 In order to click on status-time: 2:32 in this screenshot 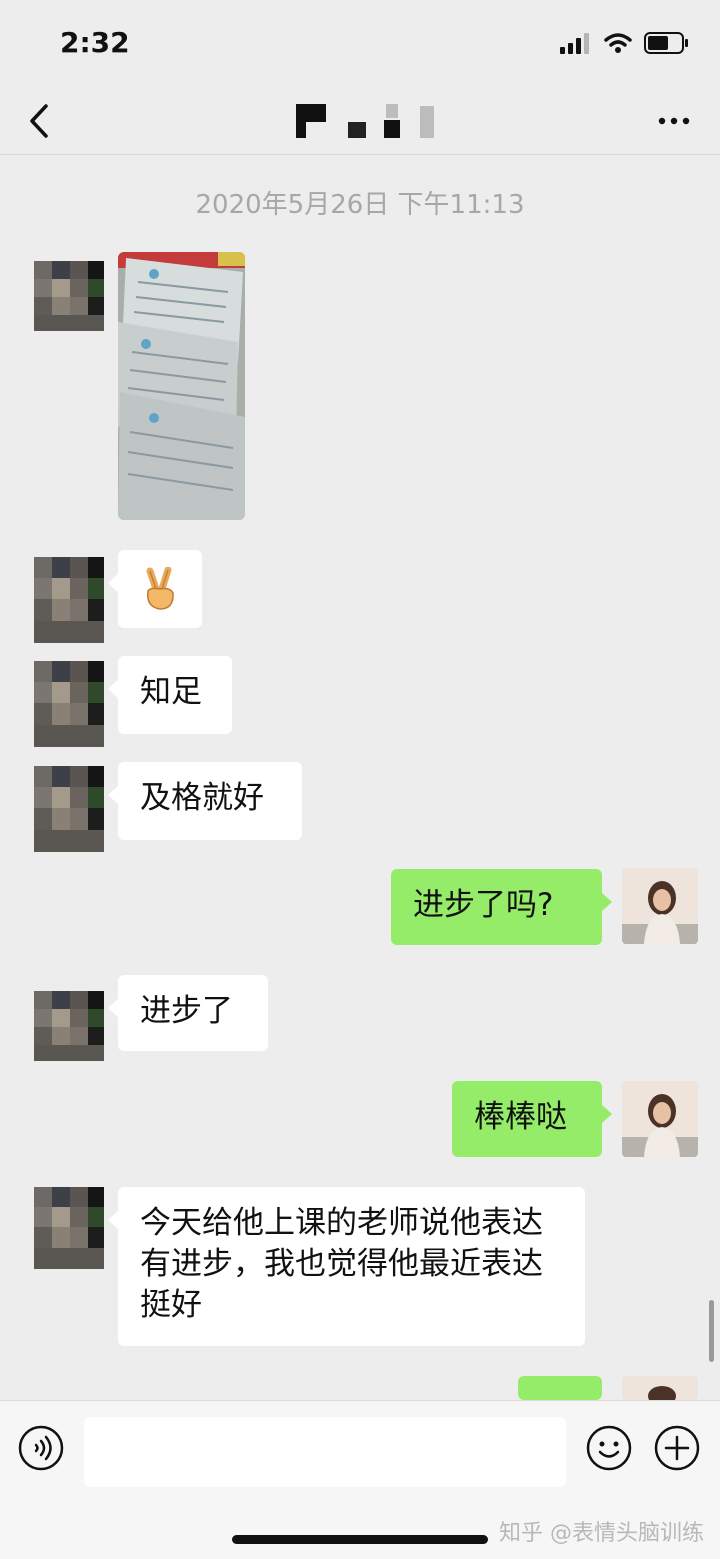, I will do `click(95, 42)`.